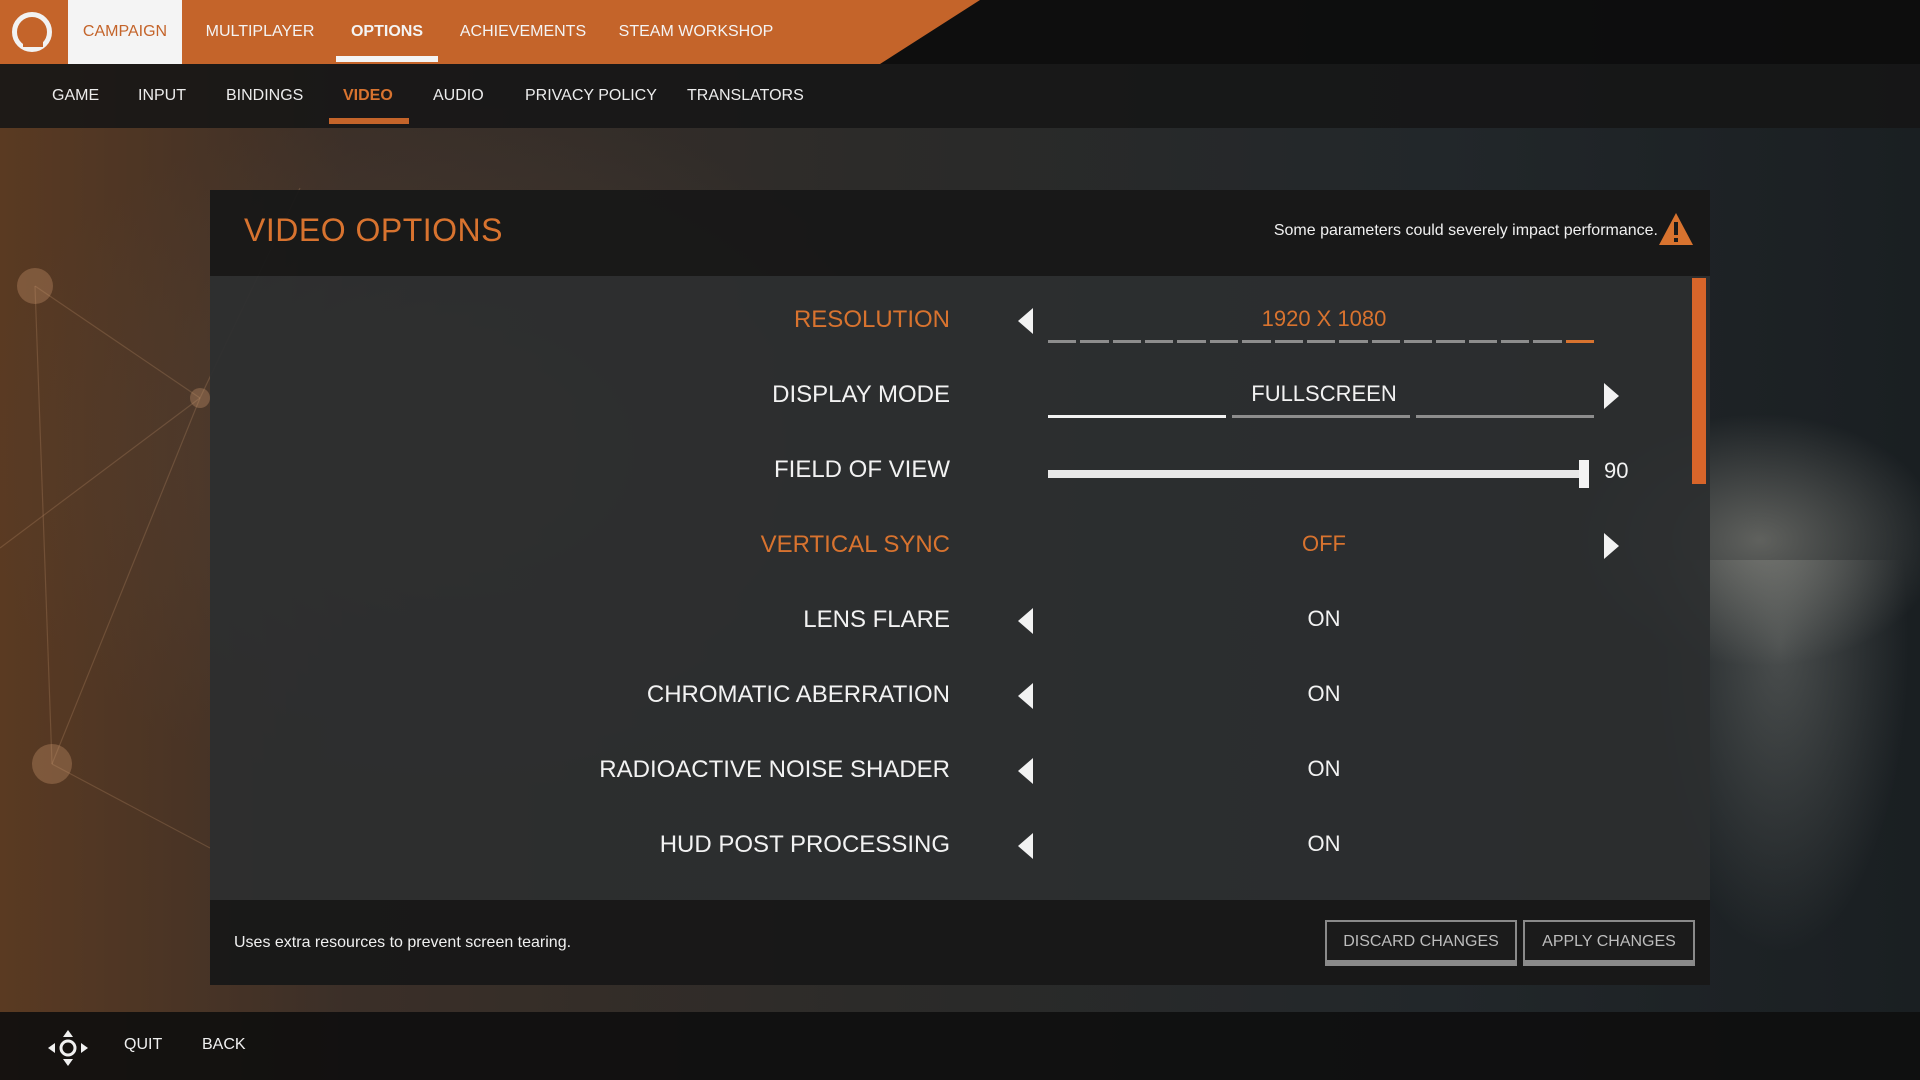 The width and height of the screenshot is (1920, 1080). Describe the element at coordinates (264, 96) in the screenshot. I see `subtab-bindings: BINDINGS` at that location.